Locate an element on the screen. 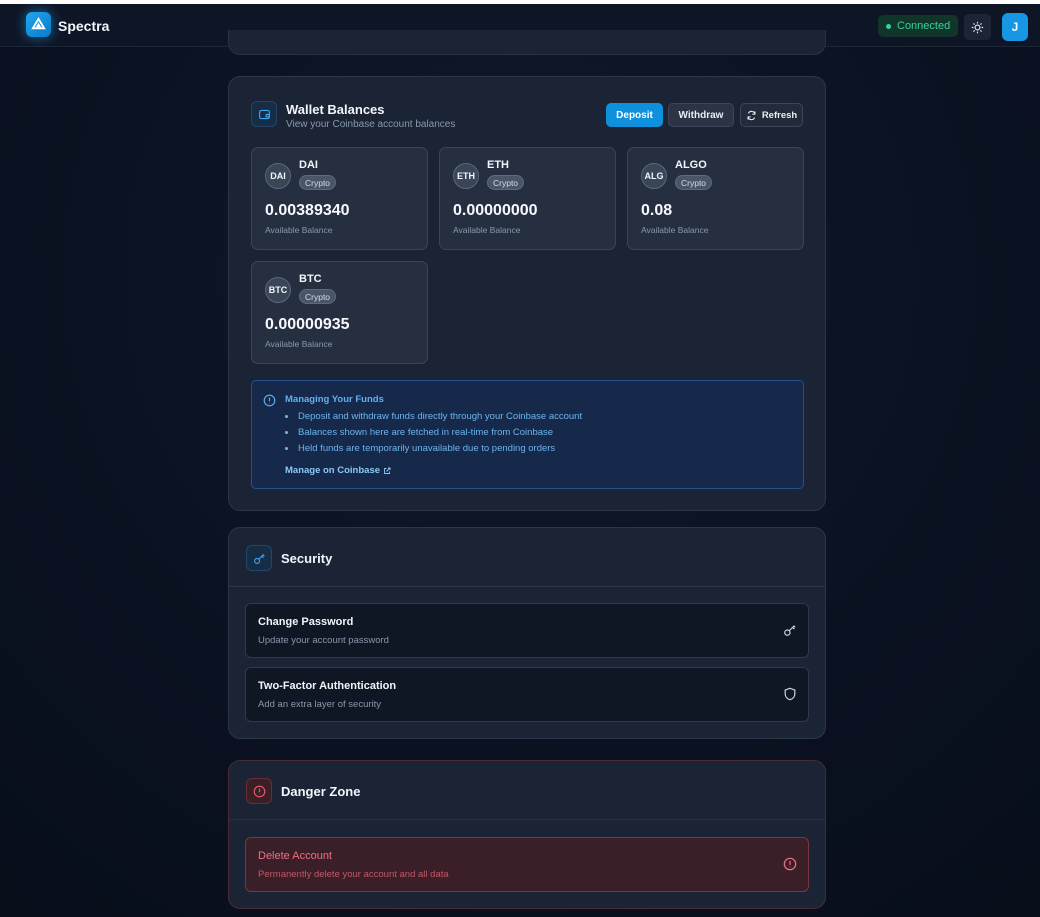 This screenshot has height=917, width=1040. external-link-icon is located at coordinates (387, 470).